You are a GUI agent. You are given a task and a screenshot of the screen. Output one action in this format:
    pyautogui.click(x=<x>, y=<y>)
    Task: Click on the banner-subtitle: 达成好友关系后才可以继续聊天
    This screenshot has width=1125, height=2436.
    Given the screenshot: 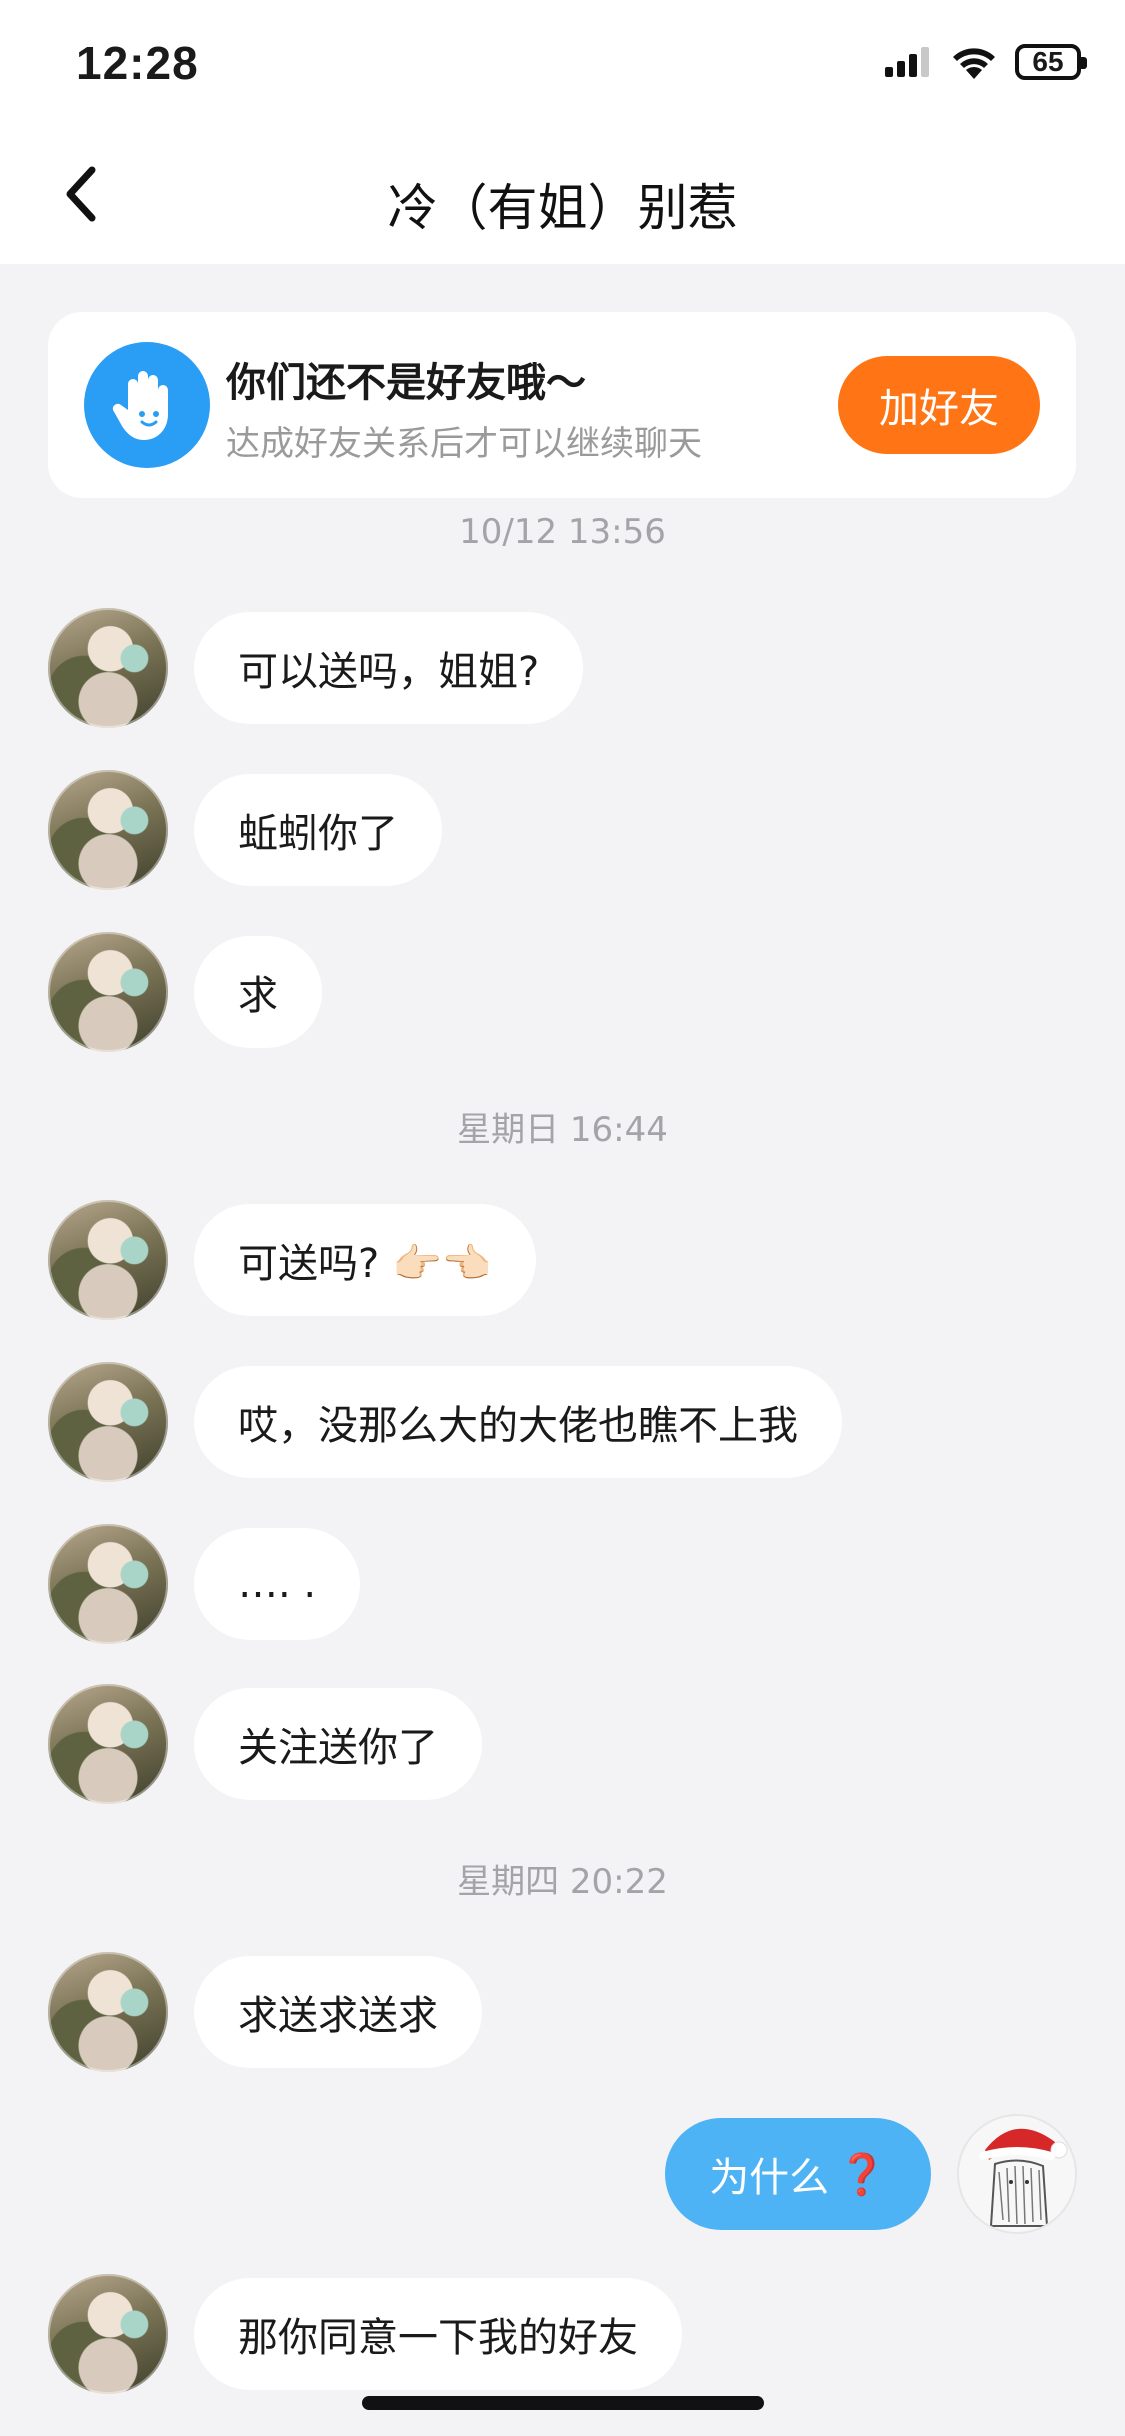 What is the action you would take?
    pyautogui.click(x=464, y=444)
    